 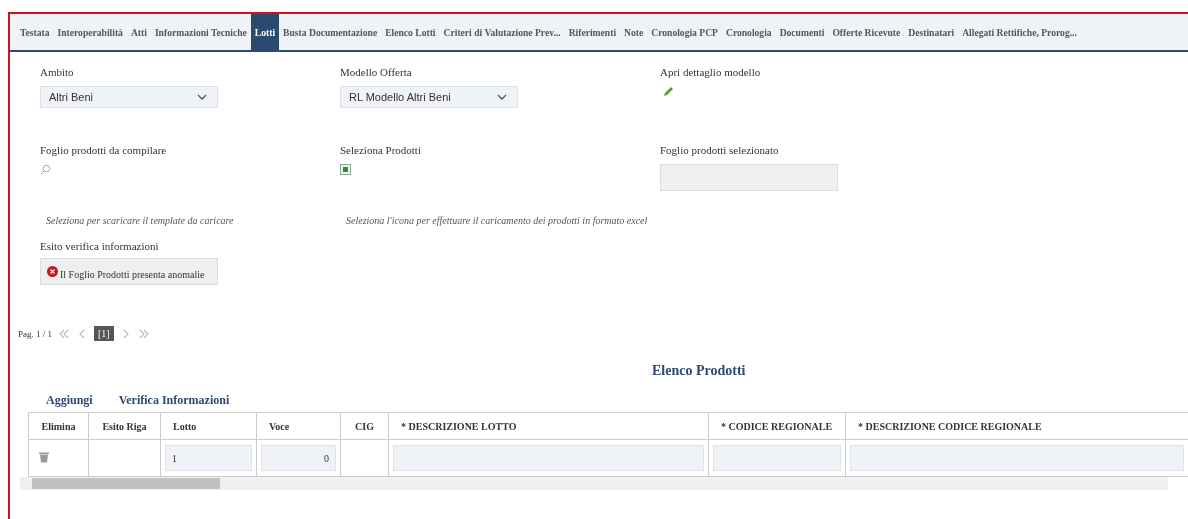 What do you see at coordinates (699, 371) in the screenshot?
I see `section-title: Elenco Prodotti` at bounding box center [699, 371].